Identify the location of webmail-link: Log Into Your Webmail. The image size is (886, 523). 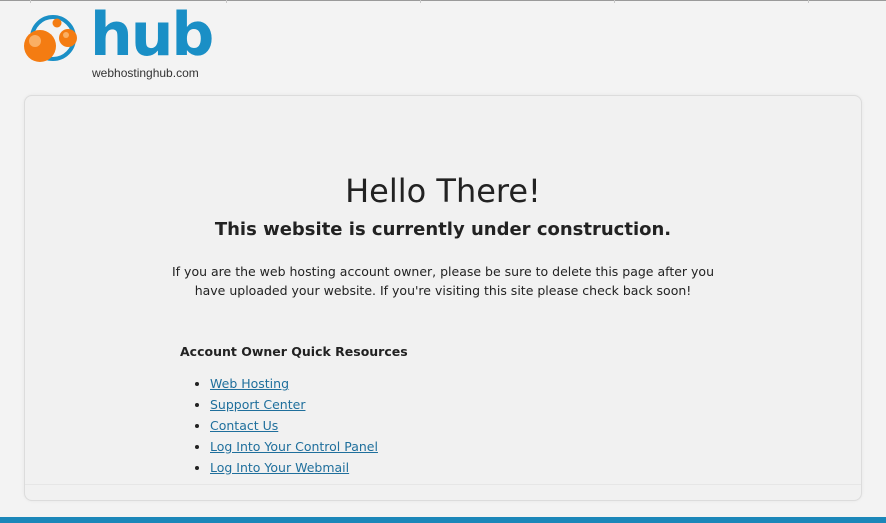
(279, 467).